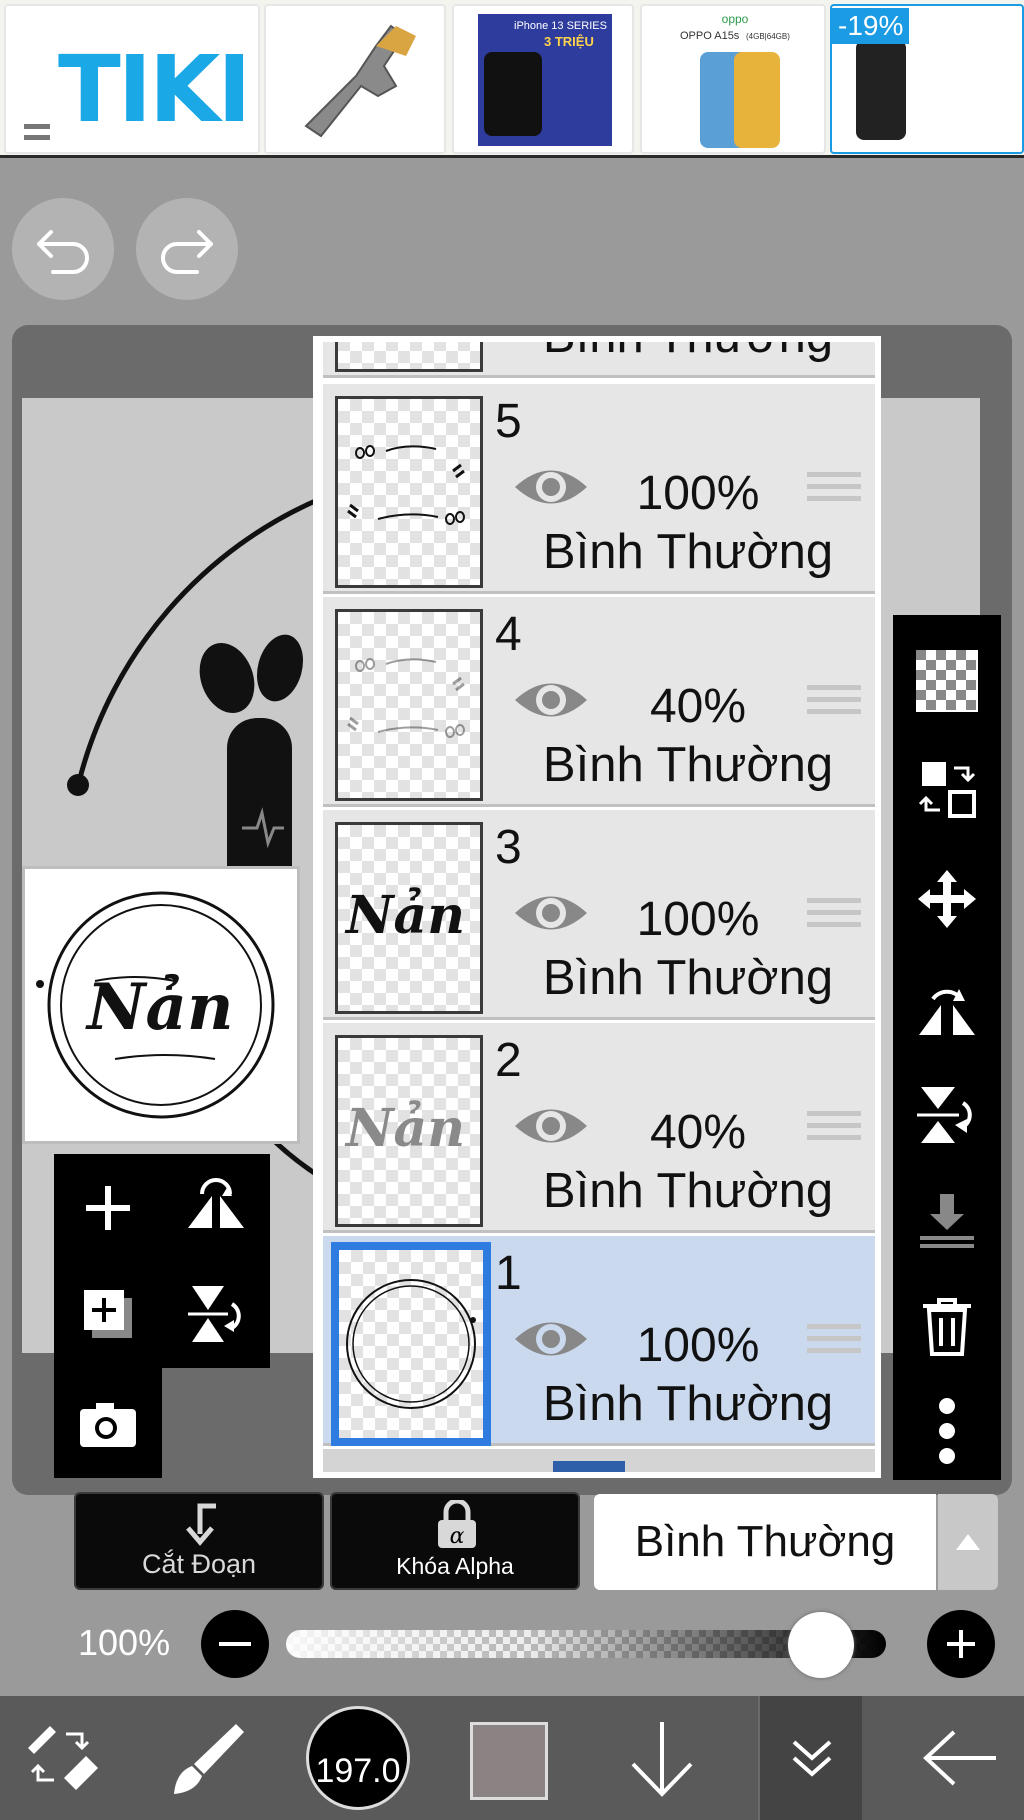 This screenshot has width=1024, height=1820. I want to click on flip-layer-h-button, so click(216, 1208).